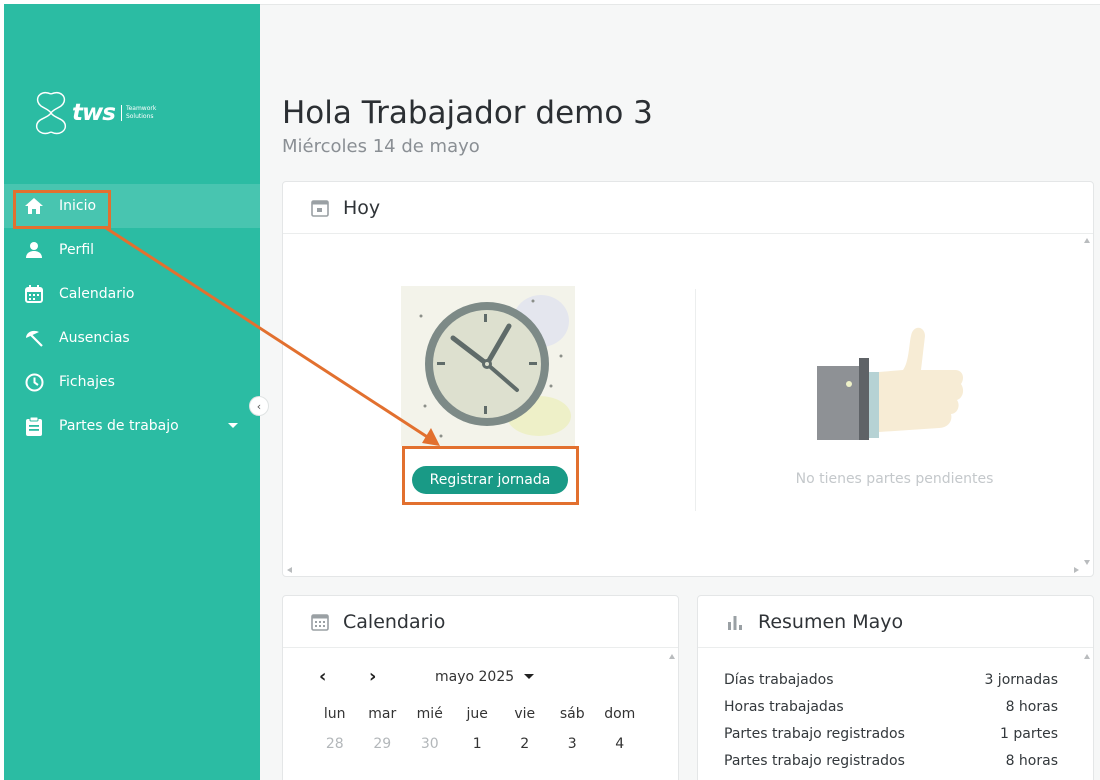 The width and height of the screenshot is (1100, 780). I want to click on calendar-card-header: Calendario, so click(480, 622).